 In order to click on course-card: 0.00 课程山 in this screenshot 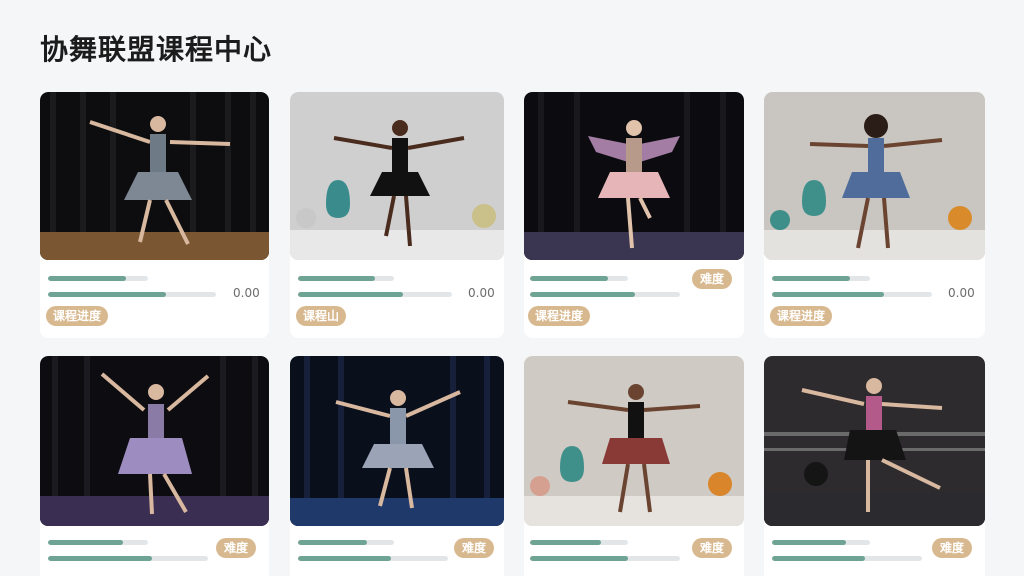, I will do `click(397, 215)`.